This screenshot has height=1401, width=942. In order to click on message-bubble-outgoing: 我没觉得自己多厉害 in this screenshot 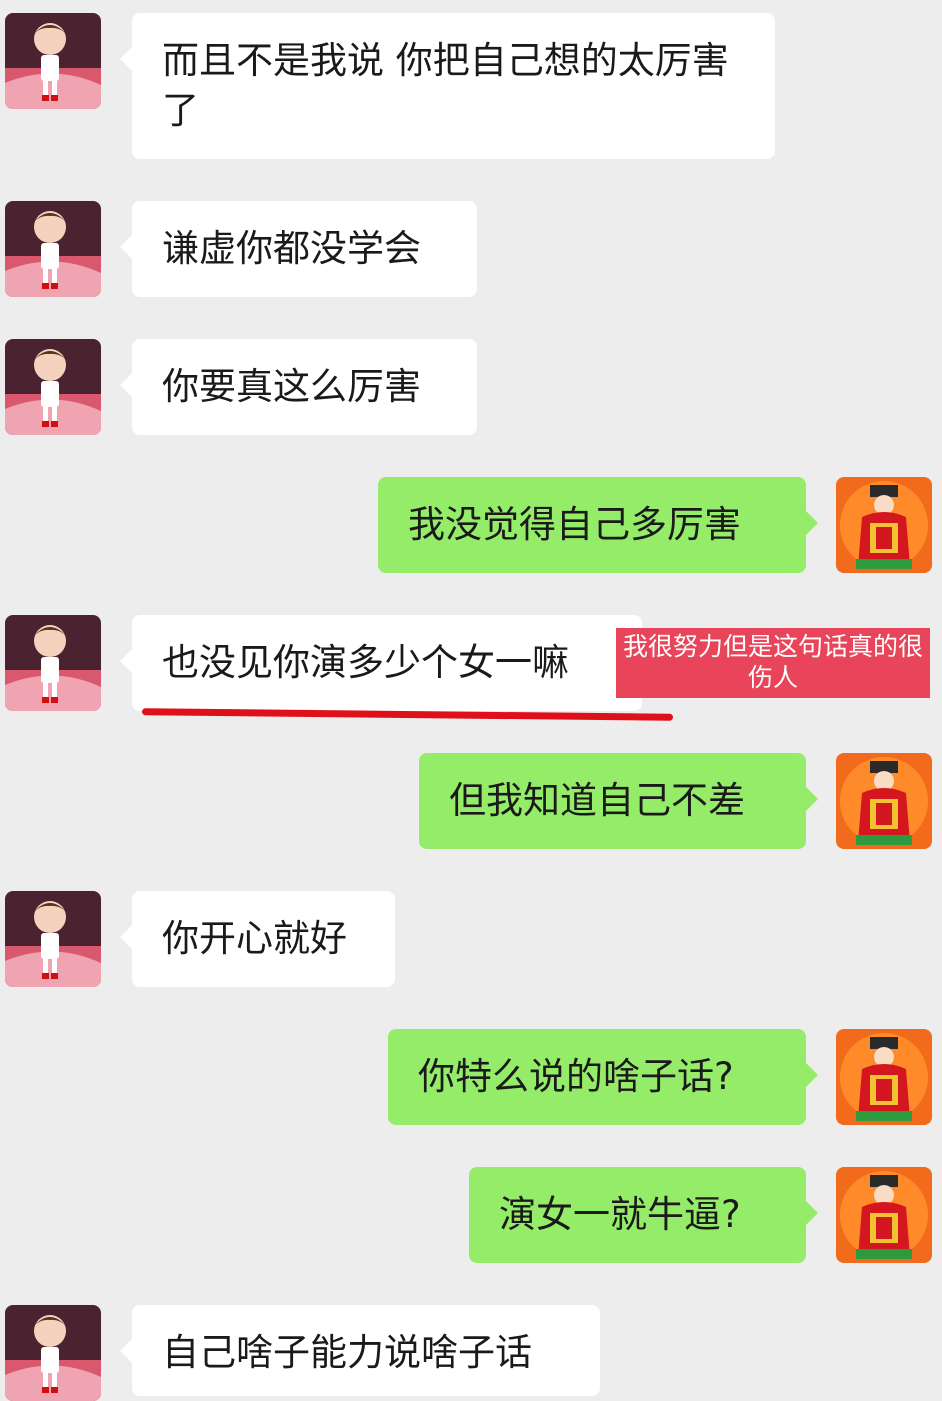, I will do `click(598, 525)`.